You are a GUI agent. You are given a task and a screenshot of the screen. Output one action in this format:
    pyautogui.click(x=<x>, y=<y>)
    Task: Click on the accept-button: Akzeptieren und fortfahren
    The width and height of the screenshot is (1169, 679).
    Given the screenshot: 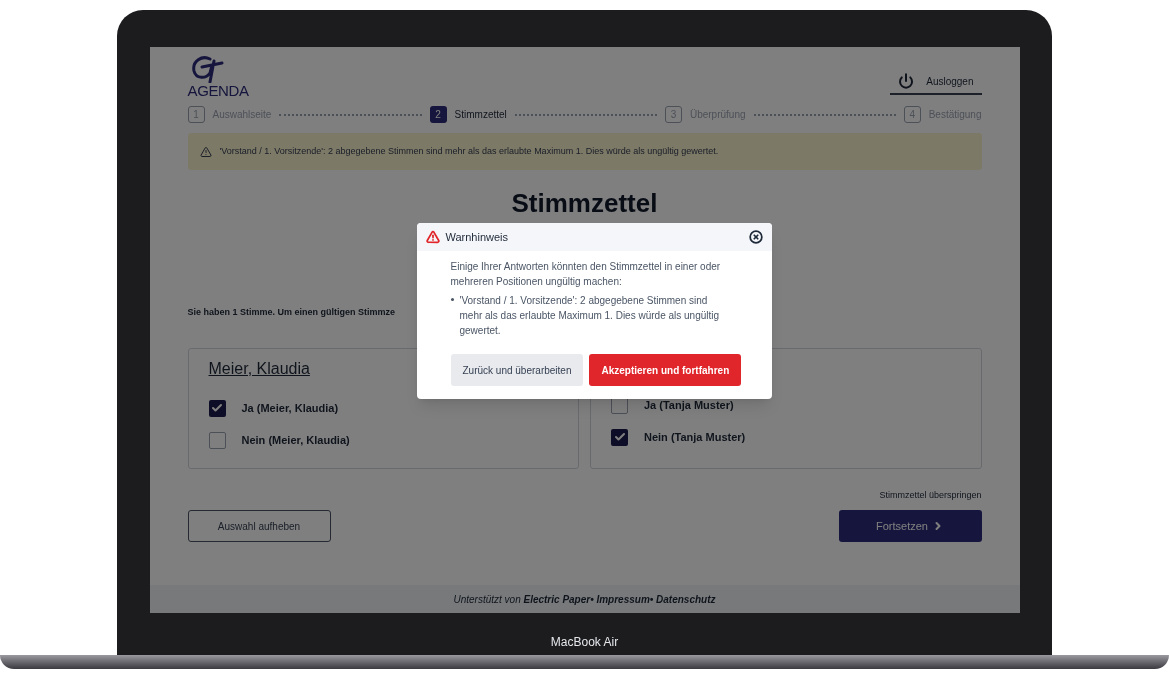 What is the action you would take?
    pyautogui.click(x=665, y=370)
    